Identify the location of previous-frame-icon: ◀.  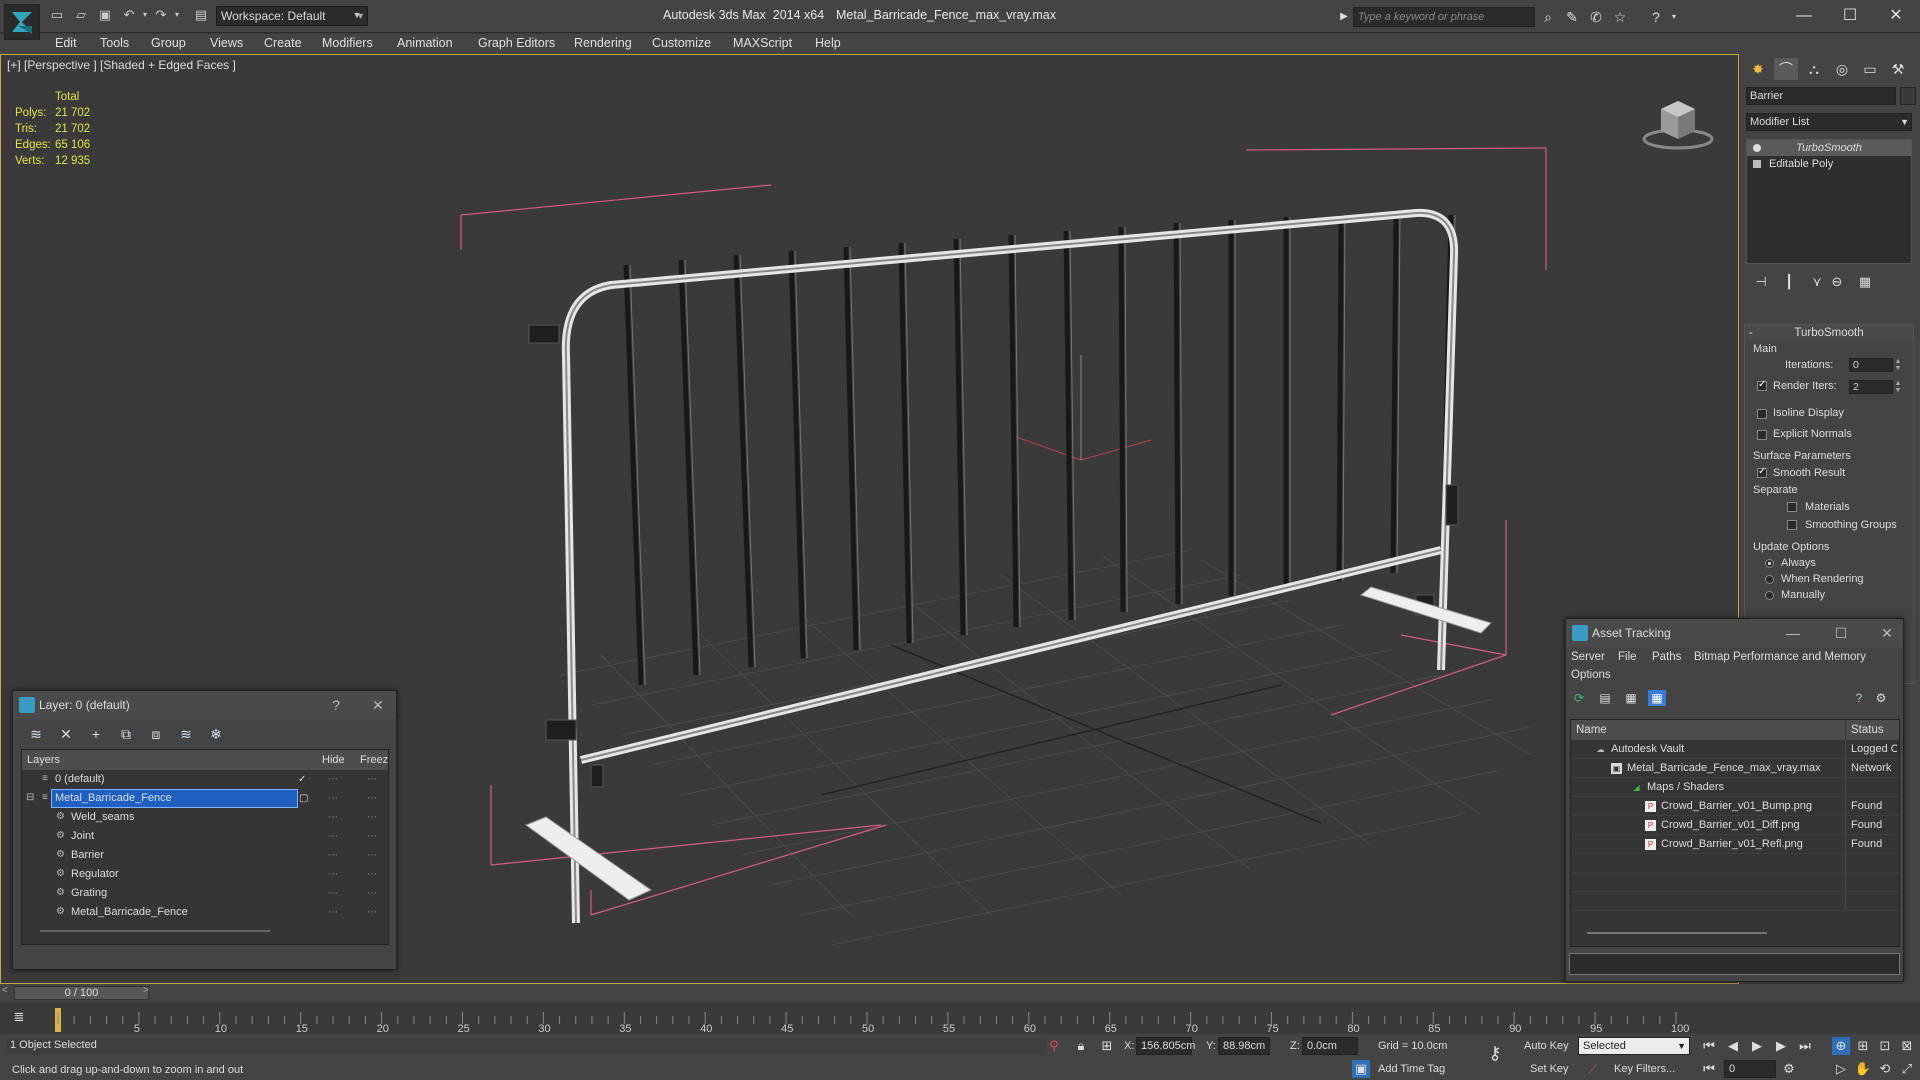
(1733, 1046).